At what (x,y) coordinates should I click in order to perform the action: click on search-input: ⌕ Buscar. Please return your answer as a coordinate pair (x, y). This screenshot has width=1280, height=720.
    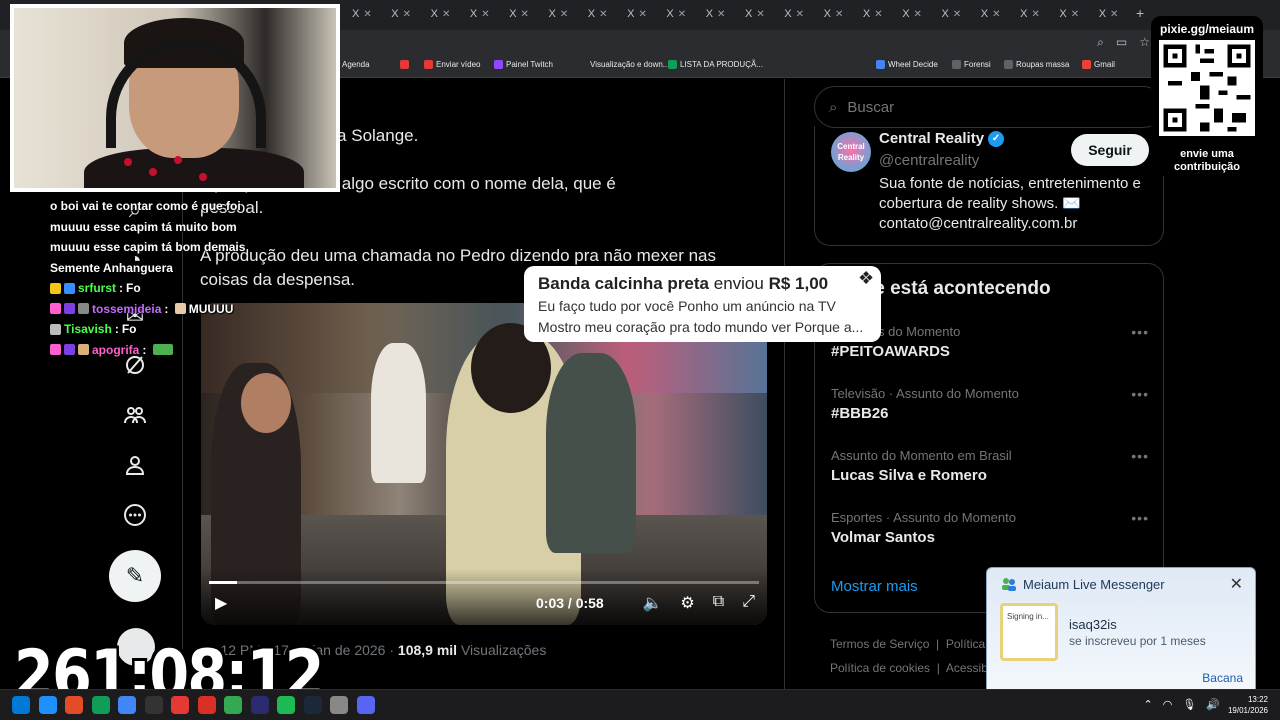
    Looking at the image, I should click on (989, 107).